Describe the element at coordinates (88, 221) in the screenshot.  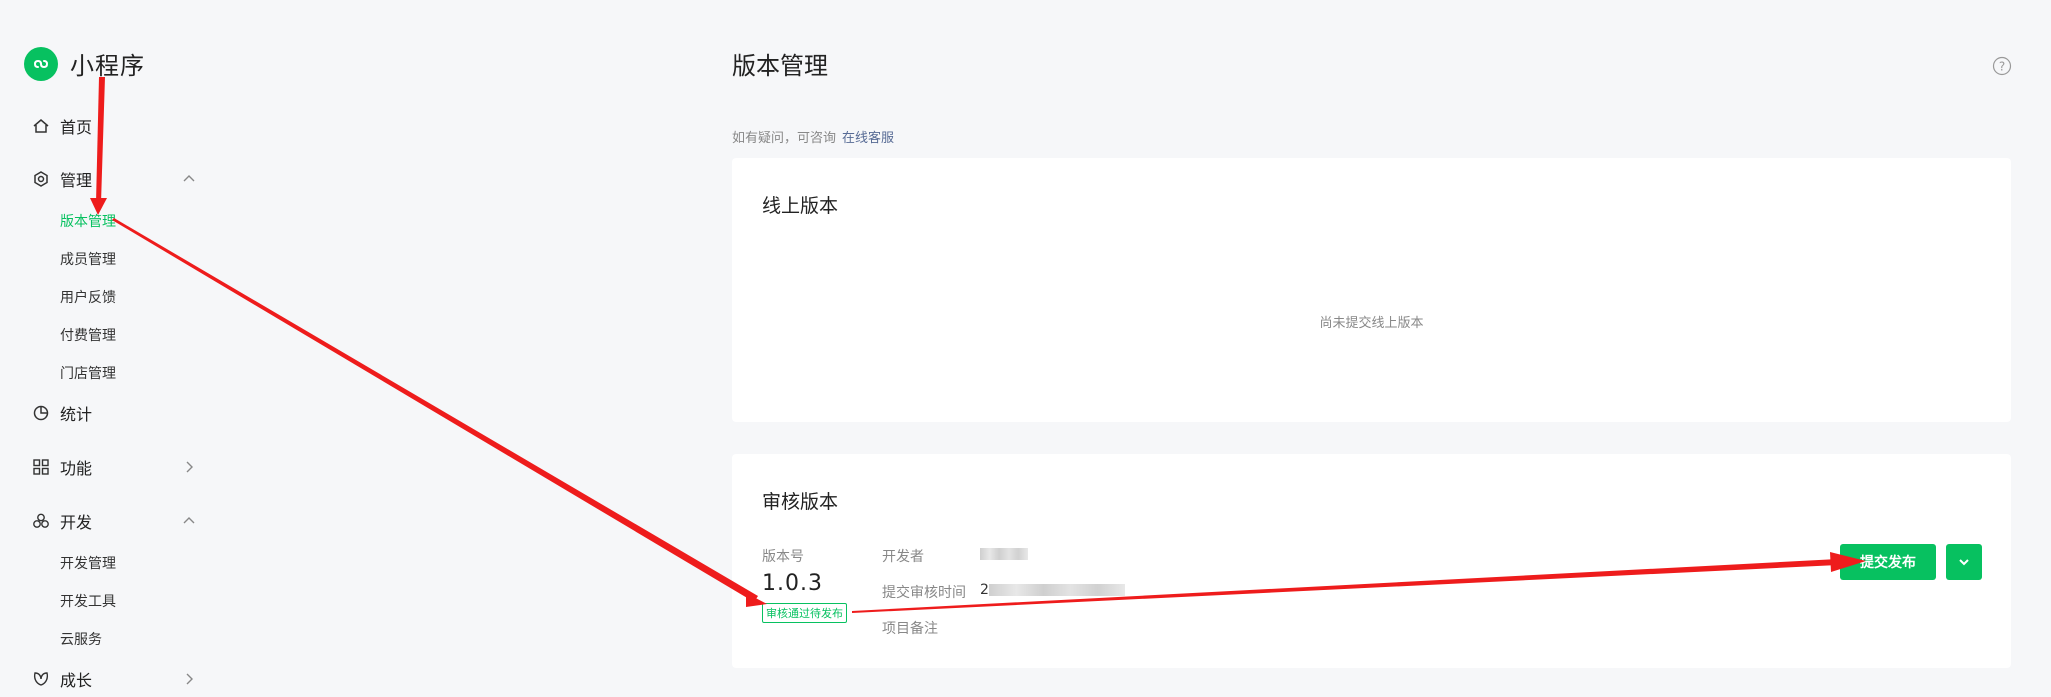
I see `sidebar-item-version-manage: 版本管理` at that location.